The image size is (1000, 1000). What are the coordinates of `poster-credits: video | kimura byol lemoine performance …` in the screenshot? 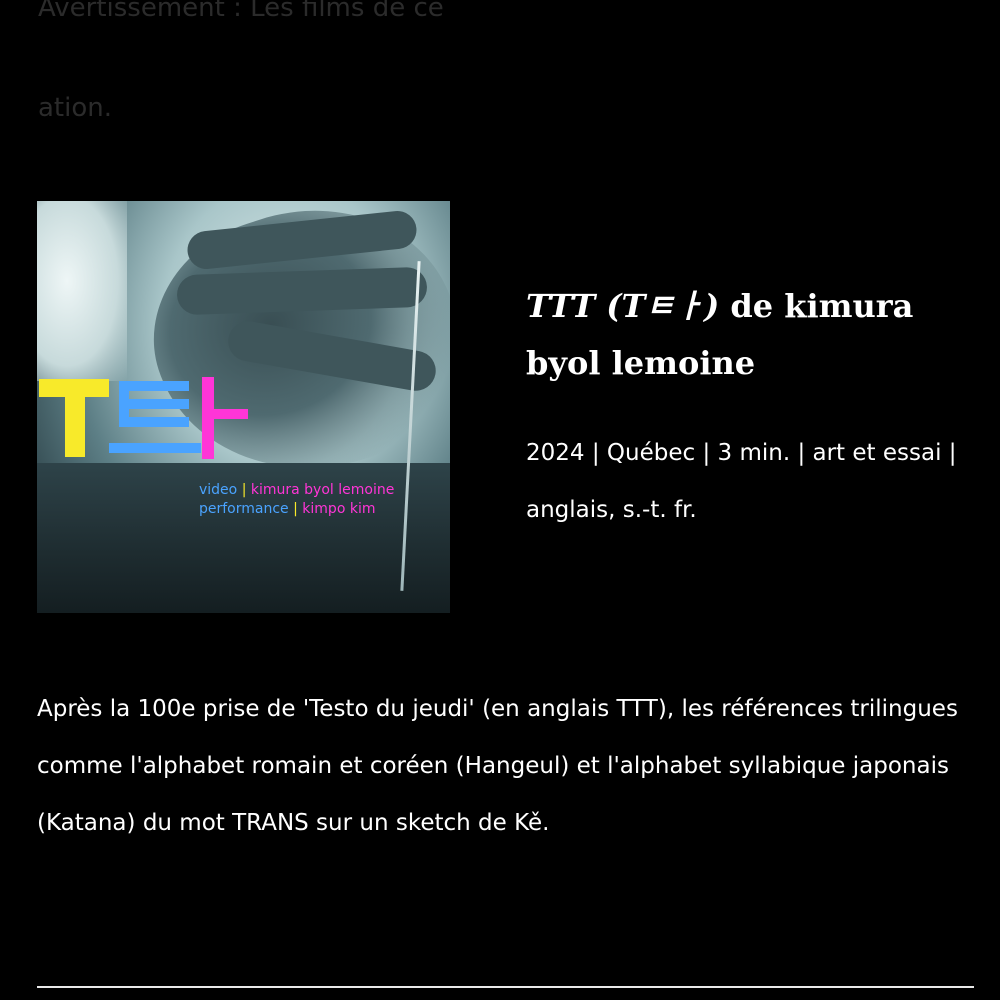 It's located at (296, 500).